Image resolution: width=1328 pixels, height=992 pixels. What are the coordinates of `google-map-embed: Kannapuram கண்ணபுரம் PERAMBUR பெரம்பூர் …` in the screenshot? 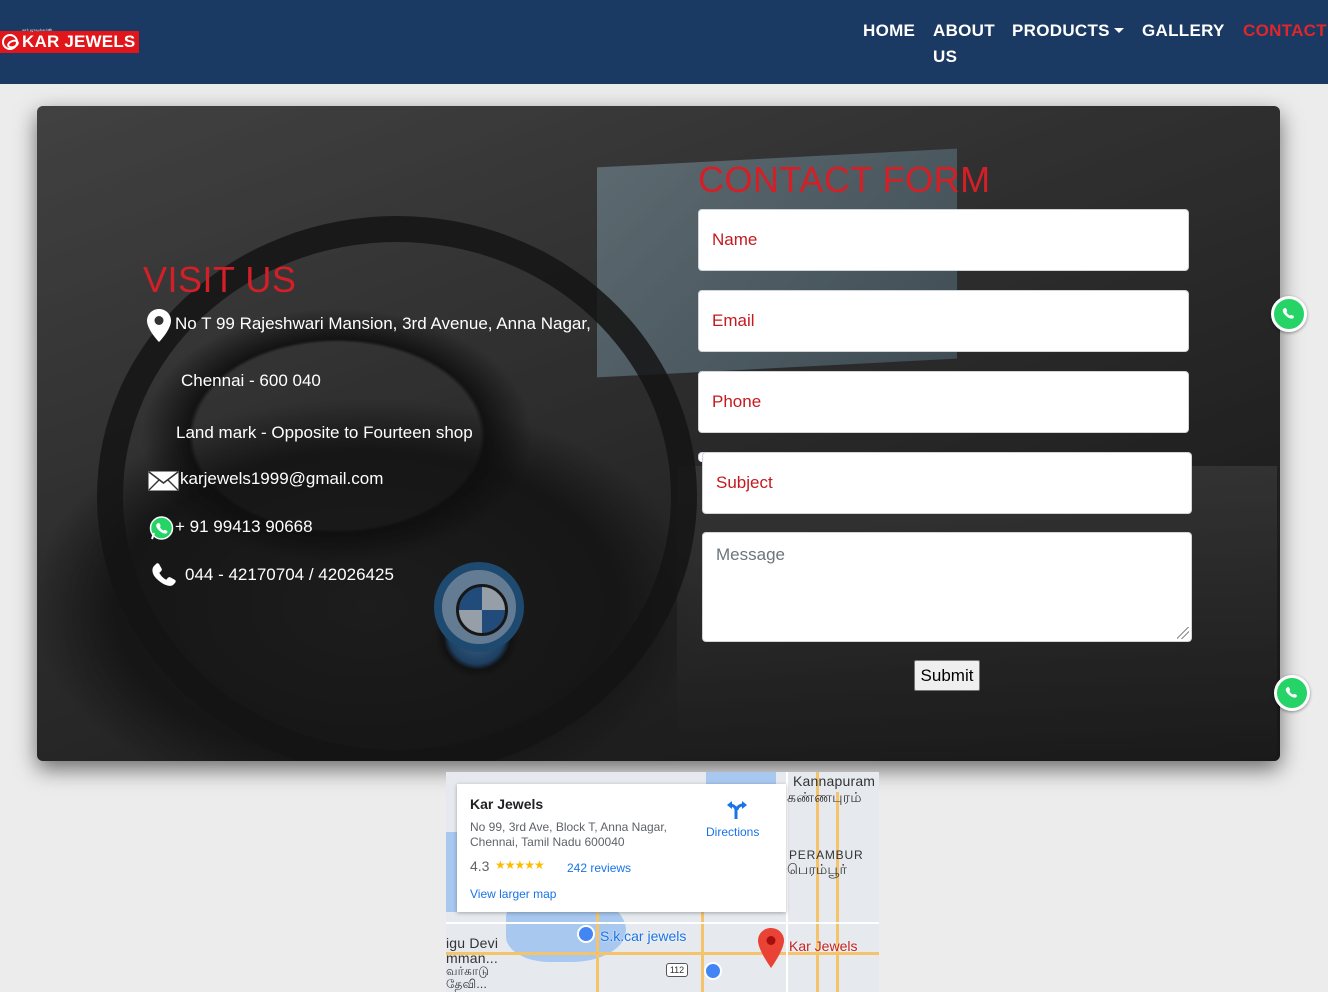 It's located at (662, 882).